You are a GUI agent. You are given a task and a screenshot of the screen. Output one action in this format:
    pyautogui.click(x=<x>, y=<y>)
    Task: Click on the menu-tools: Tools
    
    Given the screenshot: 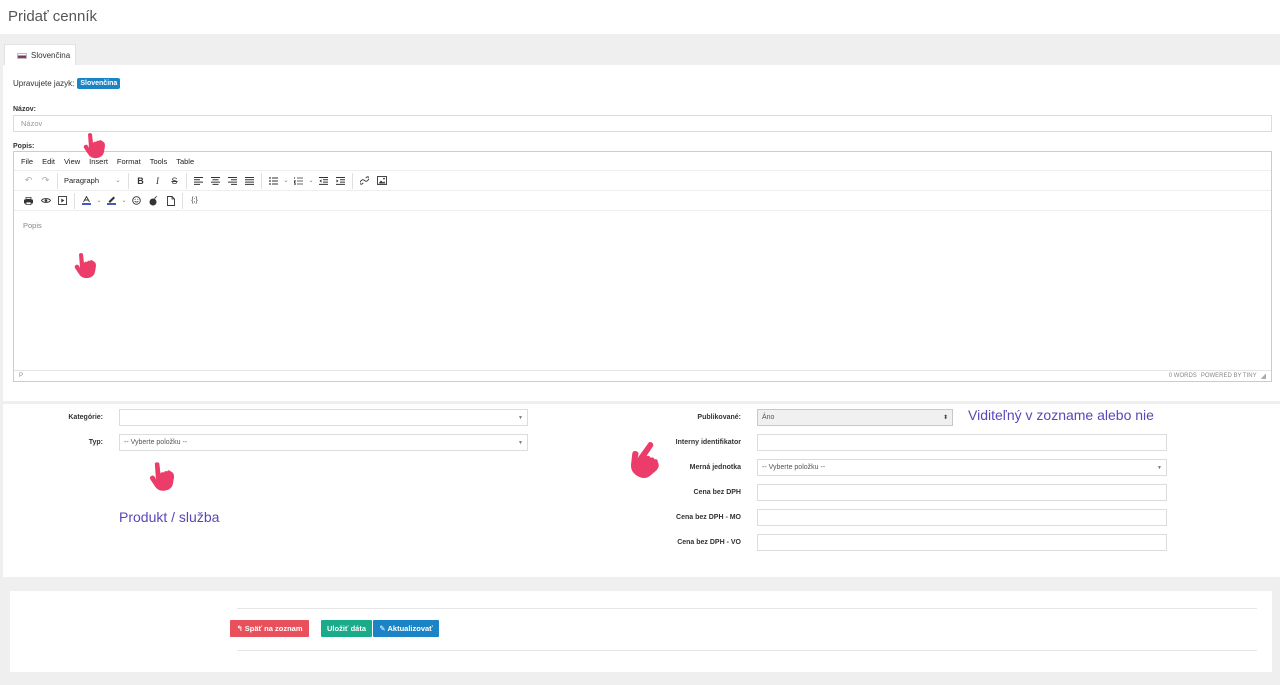 What is the action you would take?
    pyautogui.click(x=159, y=161)
    